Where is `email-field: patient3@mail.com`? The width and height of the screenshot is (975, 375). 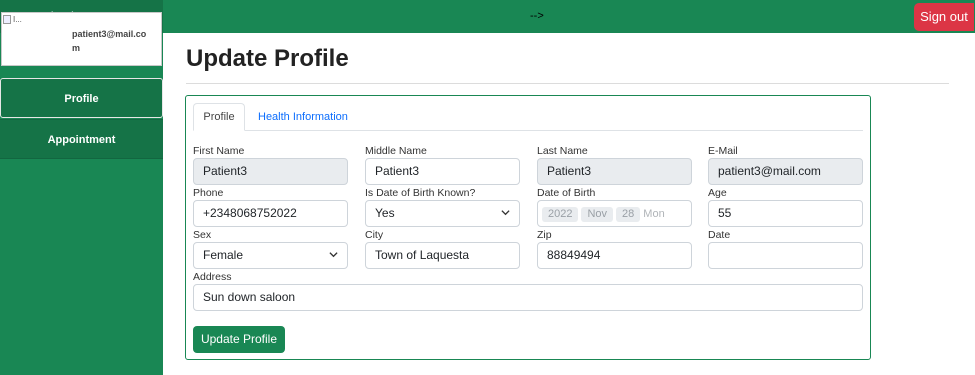
email-field: patient3@mail.com is located at coordinates (785, 171).